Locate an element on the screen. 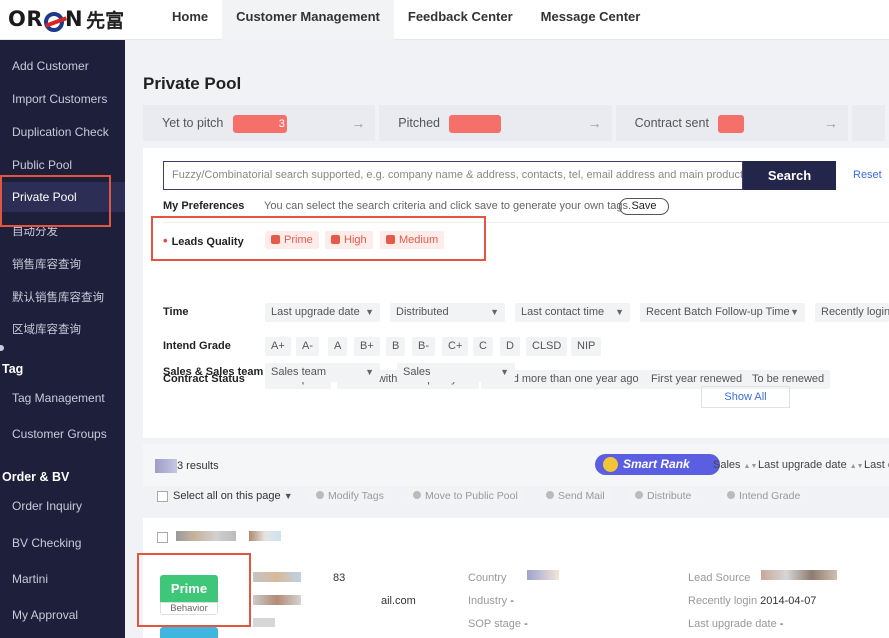  smart-rank-button: Smart Rank is located at coordinates (657, 464).